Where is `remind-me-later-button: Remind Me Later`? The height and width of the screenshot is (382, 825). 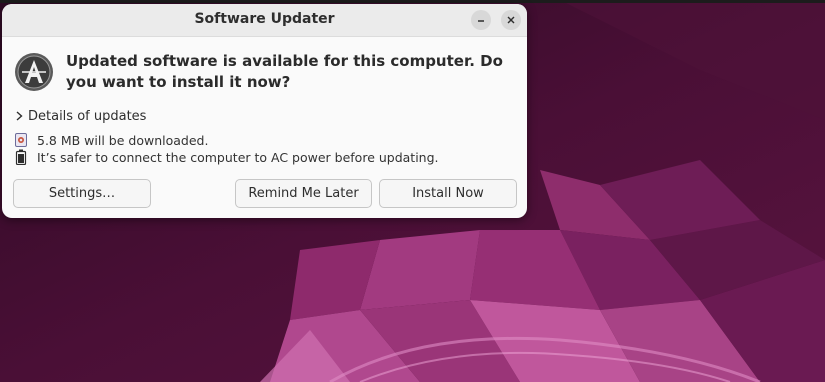
remind-me-later-button: Remind Me Later is located at coordinates (303, 193).